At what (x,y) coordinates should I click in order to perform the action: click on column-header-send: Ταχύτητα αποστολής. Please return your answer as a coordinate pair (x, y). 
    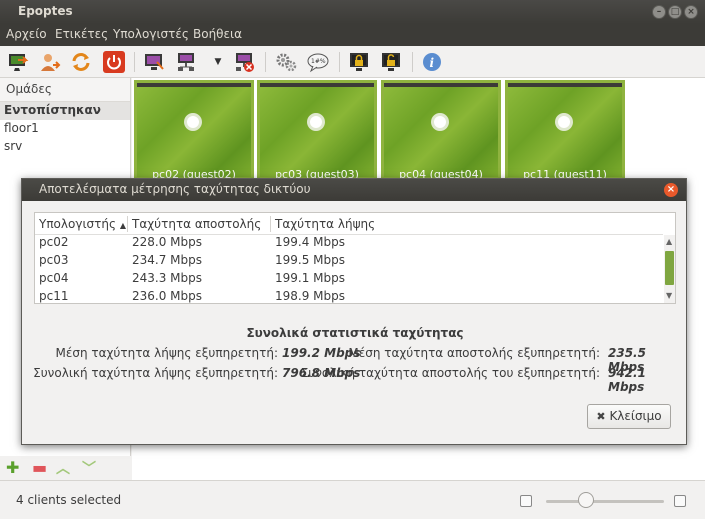
    Looking at the image, I should click on (196, 224).